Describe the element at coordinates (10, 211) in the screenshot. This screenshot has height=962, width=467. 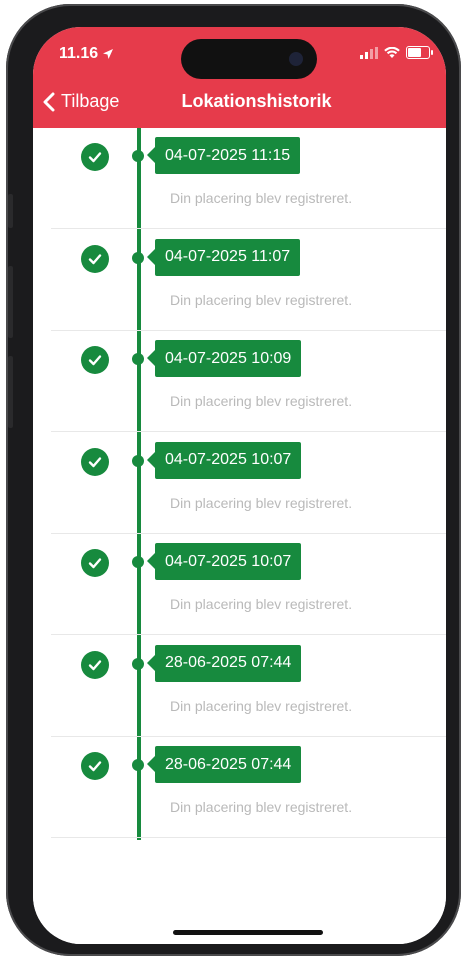
I see `mute-switch` at that location.